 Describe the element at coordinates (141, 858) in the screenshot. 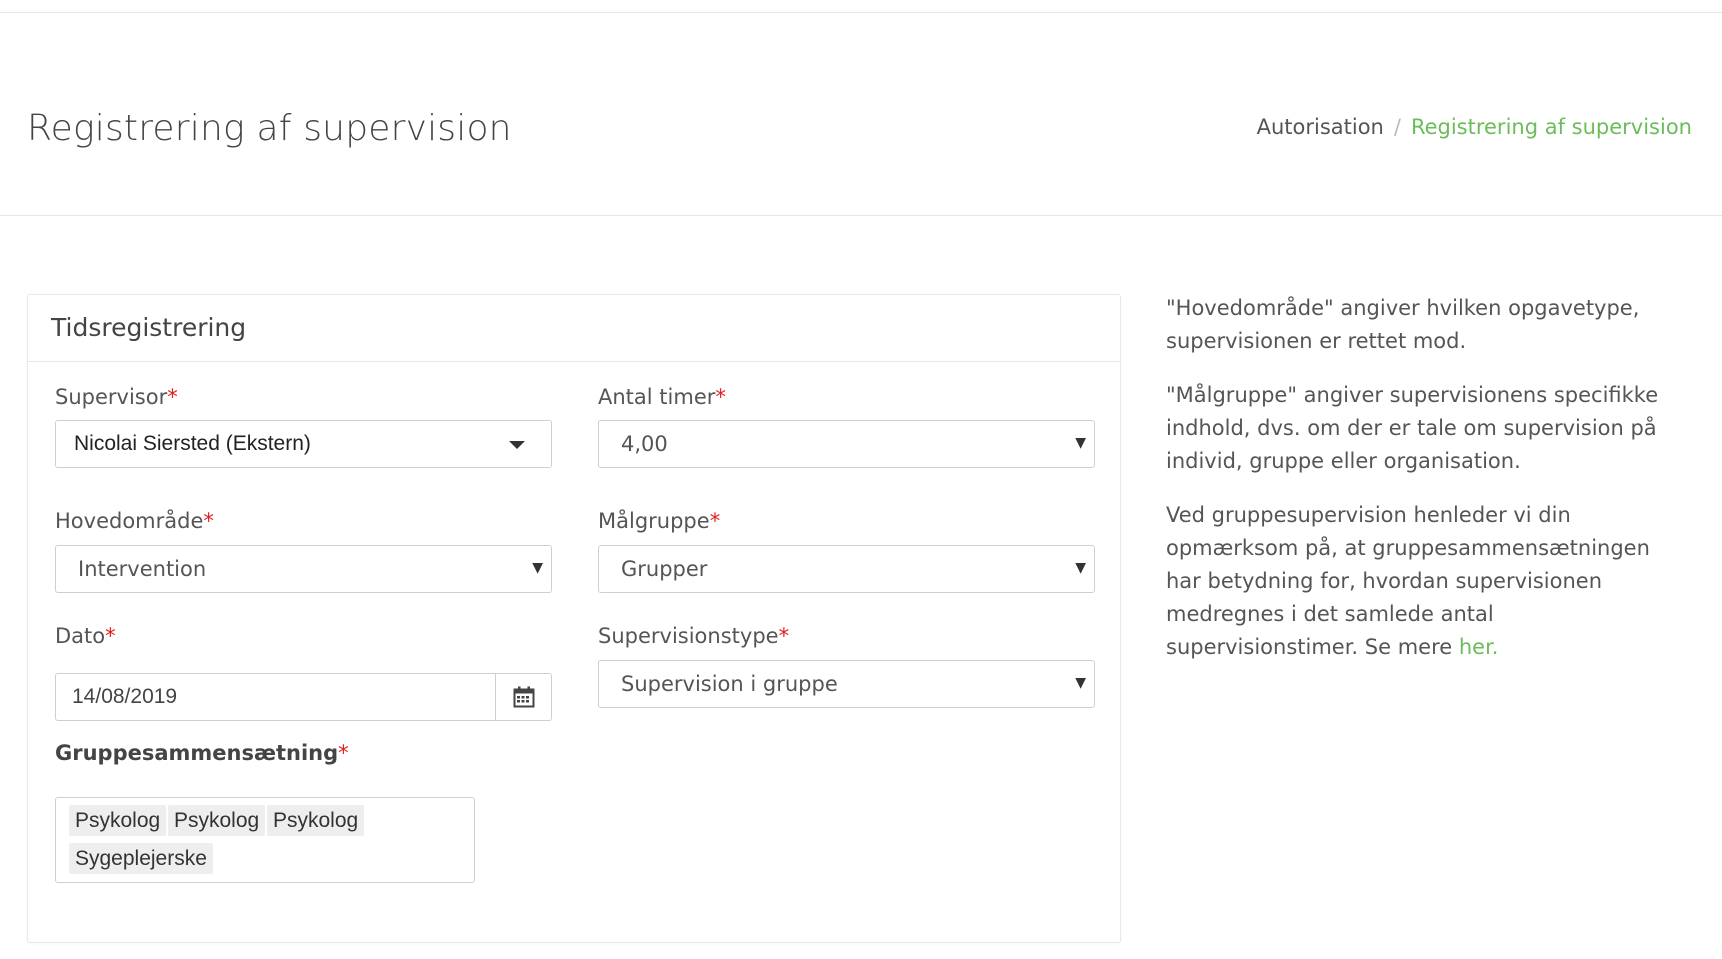

I see `tag-sygeplejerske: Sygeplejerske` at that location.